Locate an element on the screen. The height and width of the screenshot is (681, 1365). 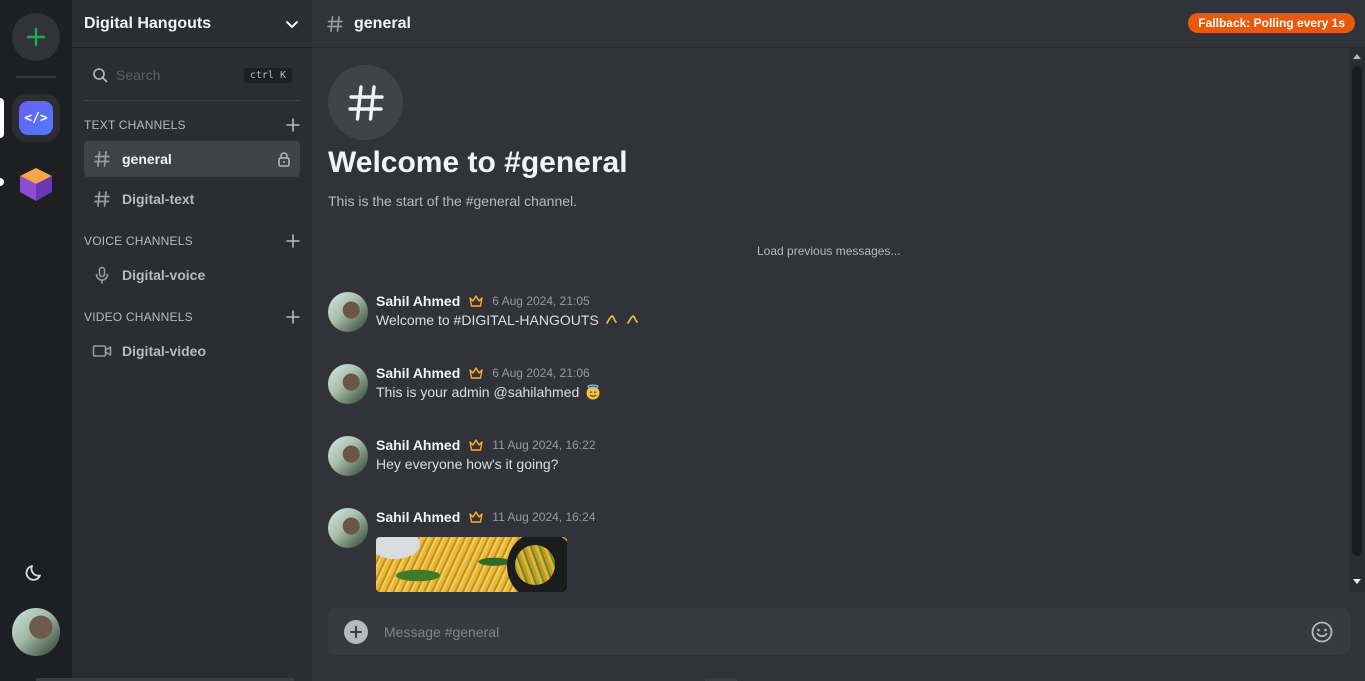
category-label: VIDEO CHANNELS is located at coordinates (138, 317).